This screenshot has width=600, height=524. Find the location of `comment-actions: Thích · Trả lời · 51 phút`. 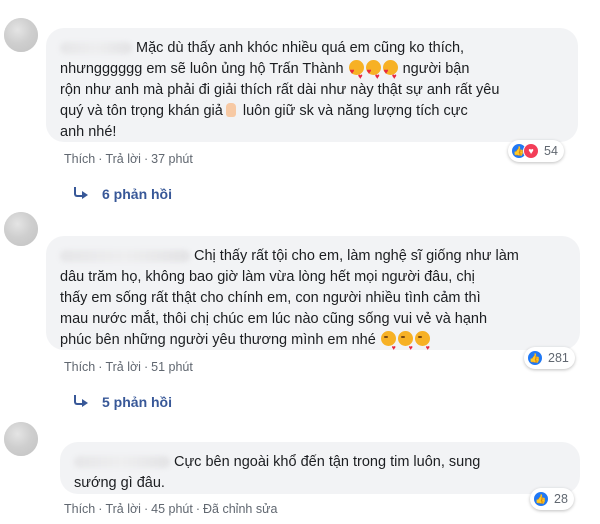

comment-actions: Thích · Trả lời · 51 phút is located at coordinates (128, 367).